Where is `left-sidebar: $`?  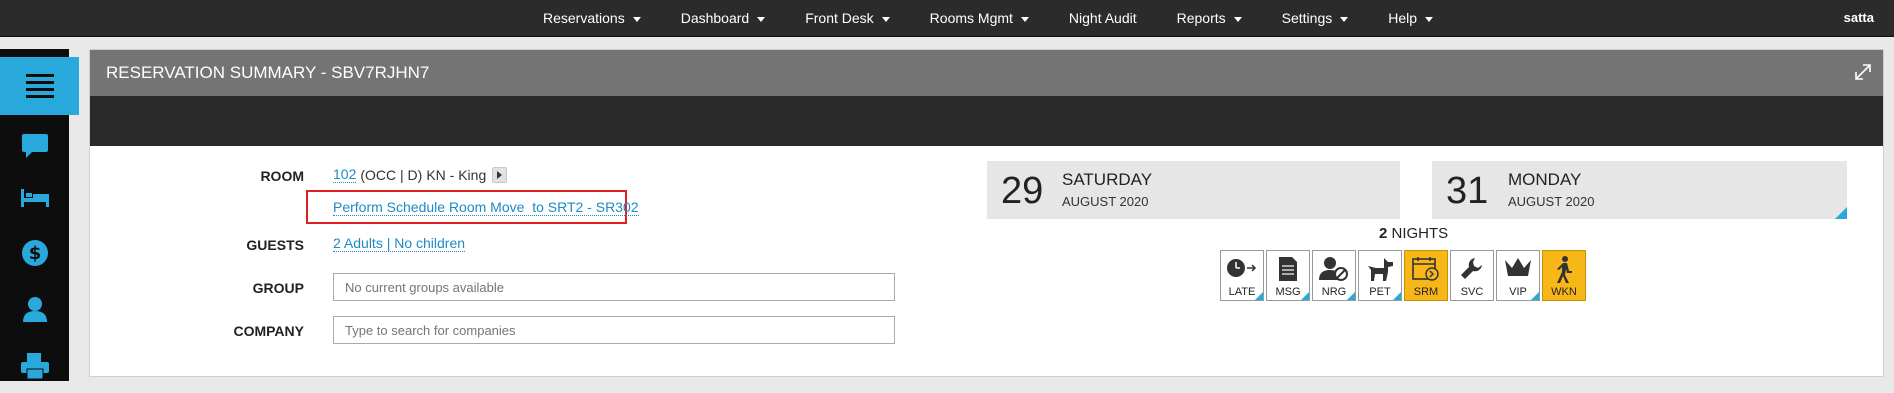 left-sidebar: $ is located at coordinates (39, 215).